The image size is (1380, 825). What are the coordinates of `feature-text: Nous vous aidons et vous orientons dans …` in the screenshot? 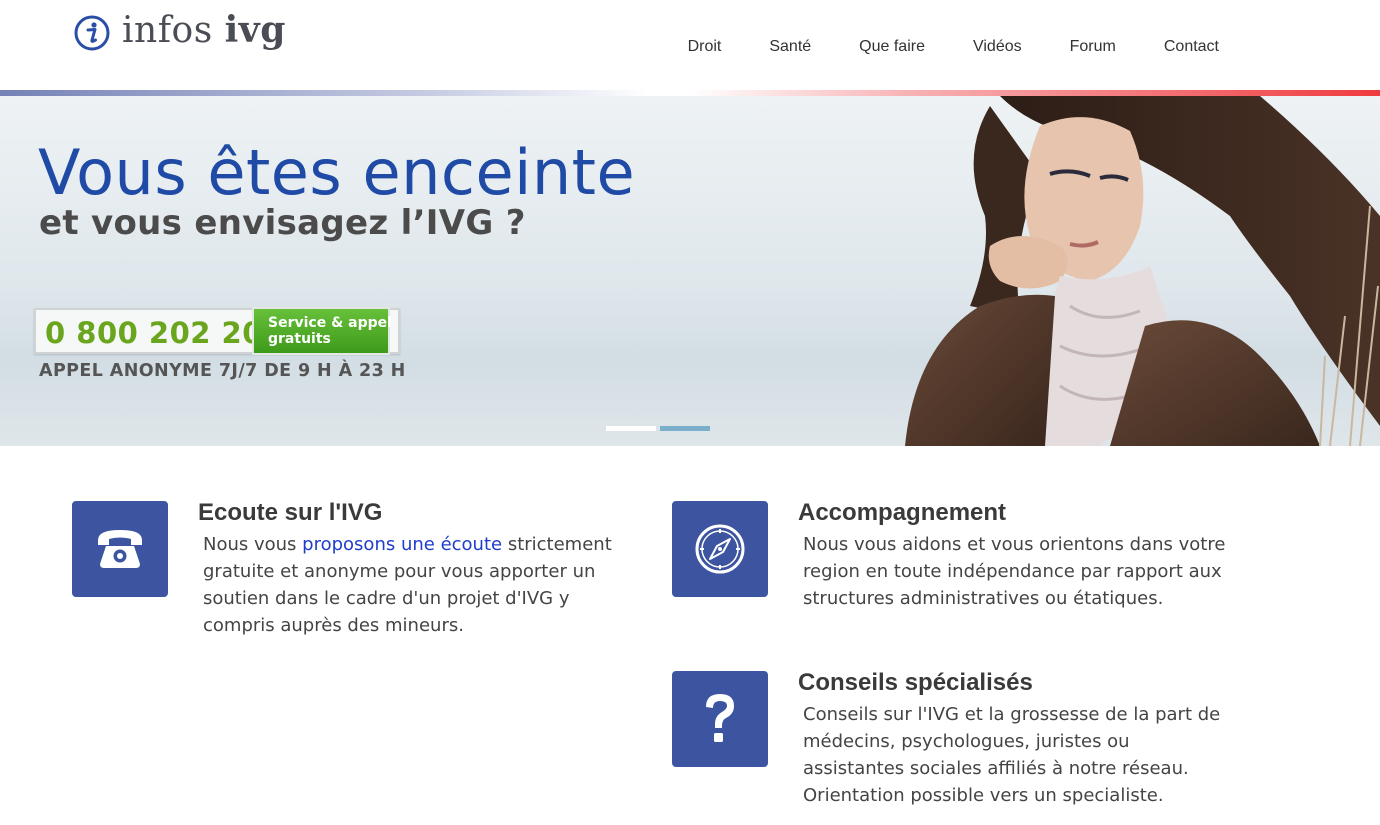 It's located at (1014, 571).